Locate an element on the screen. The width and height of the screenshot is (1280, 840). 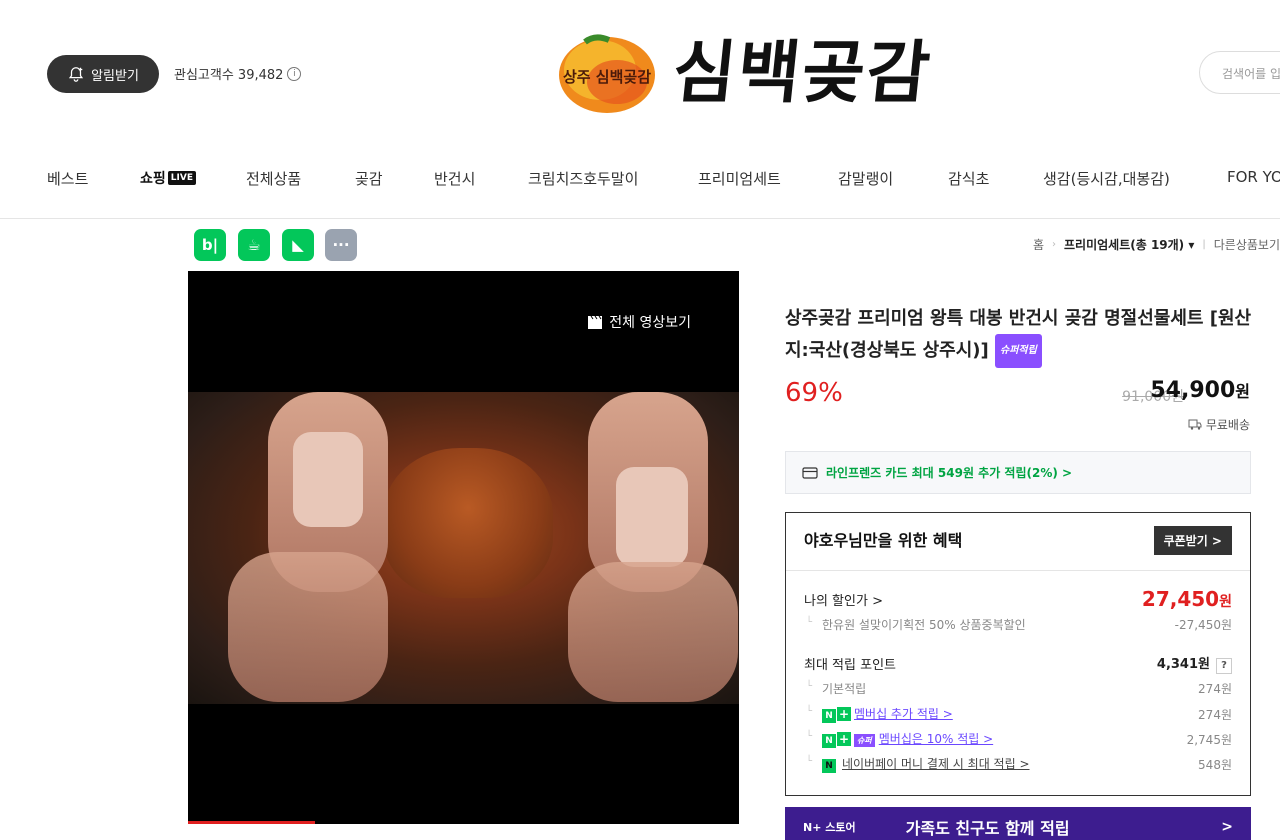
npay-link: 네이버페이 머니 결제 시 최대 적립 > is located at coordinates (936, 764).